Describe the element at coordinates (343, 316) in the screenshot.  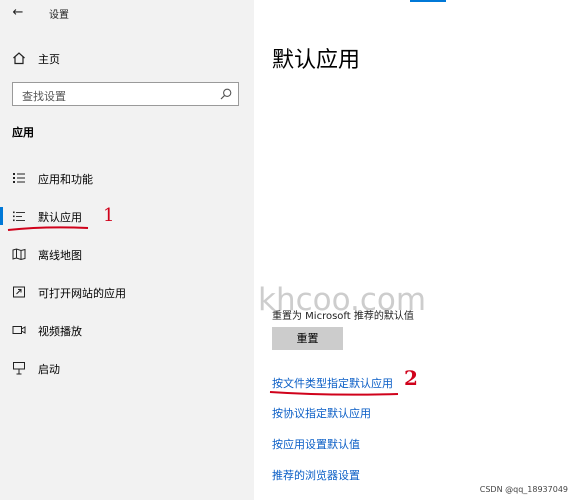
I see `reset-description: 重置为 Microsoft 推荐的默认值` at that location.